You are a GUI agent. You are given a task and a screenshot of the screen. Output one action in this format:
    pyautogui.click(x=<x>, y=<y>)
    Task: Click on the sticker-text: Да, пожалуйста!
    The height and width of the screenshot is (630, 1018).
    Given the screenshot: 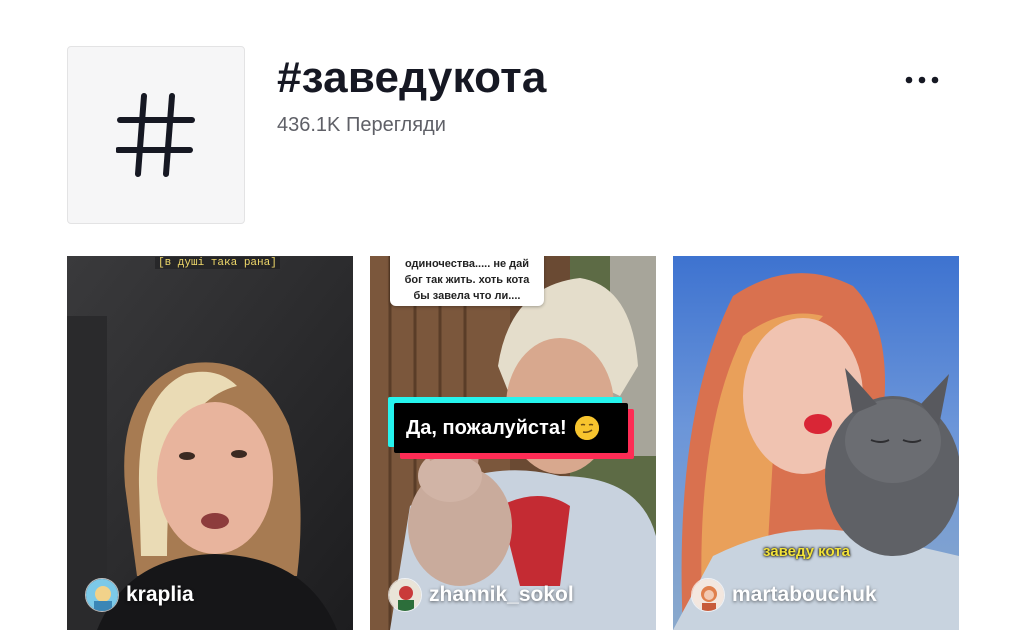 What is the action you would take?
    pyautogui.click(x=486, y=427)
    